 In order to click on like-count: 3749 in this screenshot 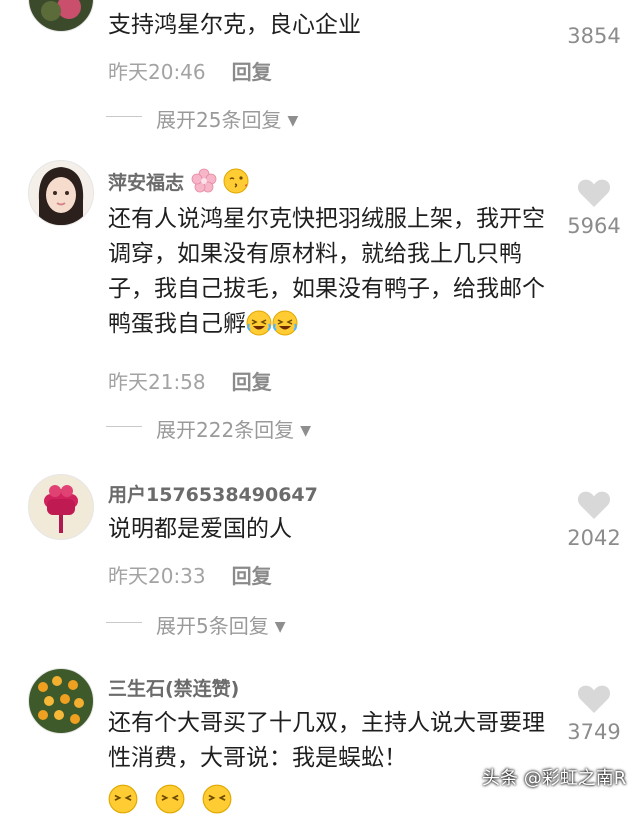, I will do `click(594, 732)`.